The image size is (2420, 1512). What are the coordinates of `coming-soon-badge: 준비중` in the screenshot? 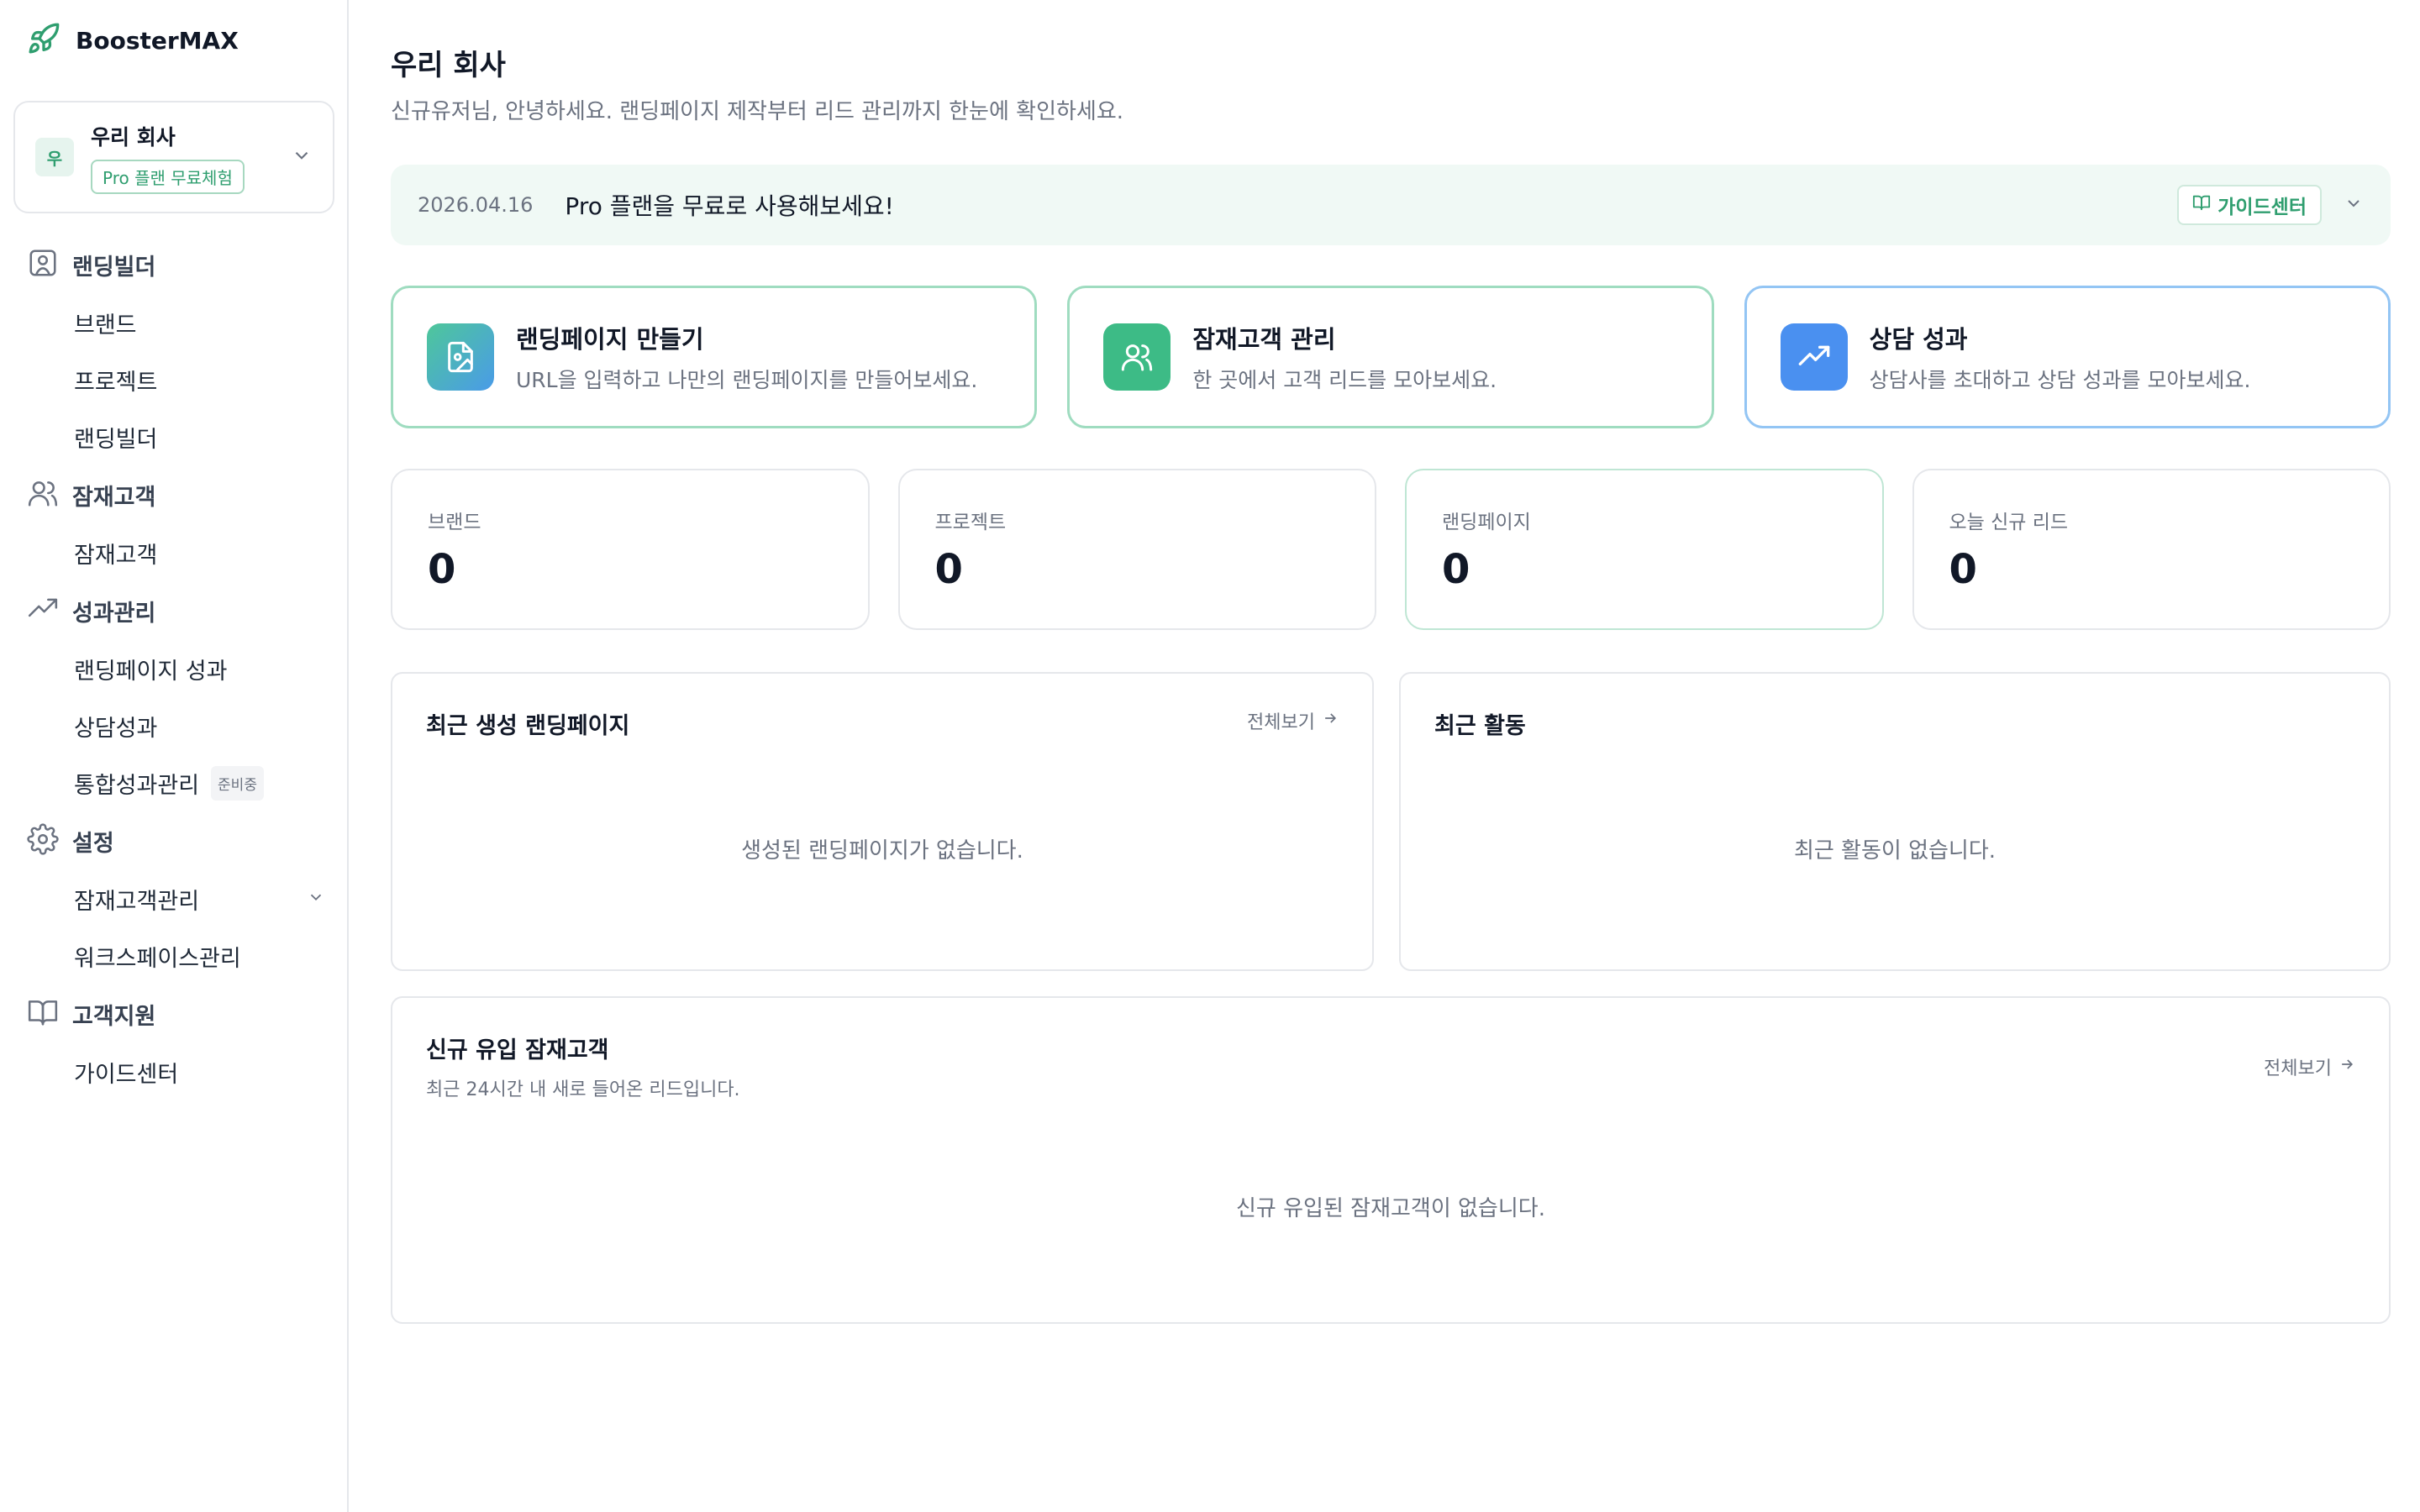 It's located at (238, 783).